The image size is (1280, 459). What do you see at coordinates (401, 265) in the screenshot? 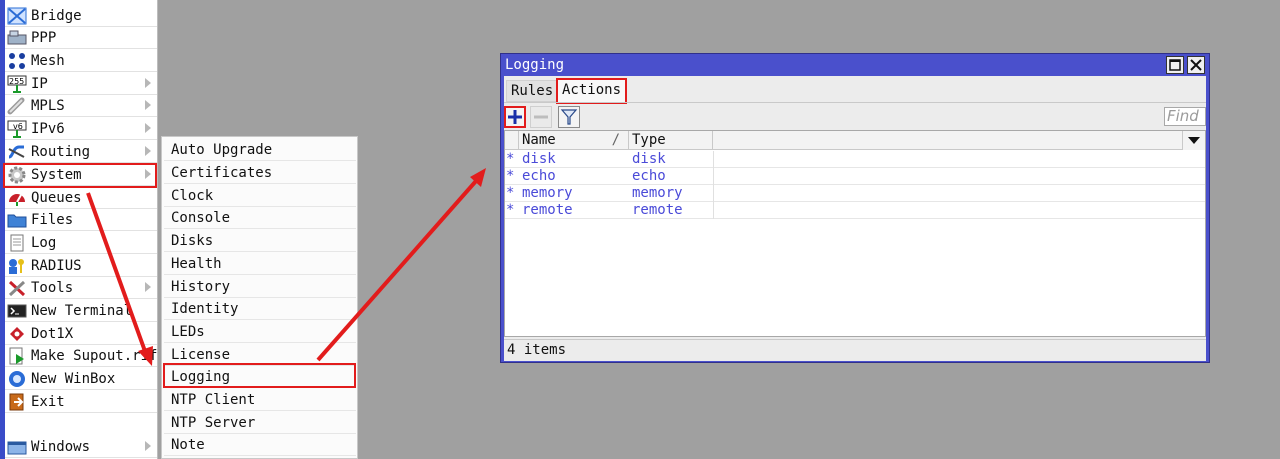
I see `arrow-logging-to-window` at bounding box center [401, 265].